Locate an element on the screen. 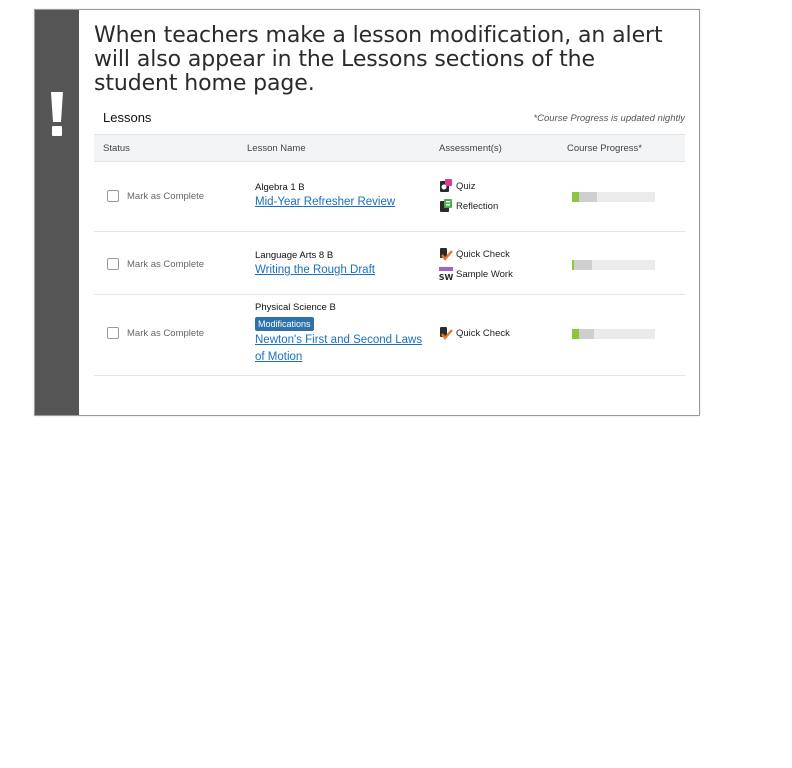 This screenshot has height=768, width=792. assessment-label: Quiz is located at coordinates (466, 186).